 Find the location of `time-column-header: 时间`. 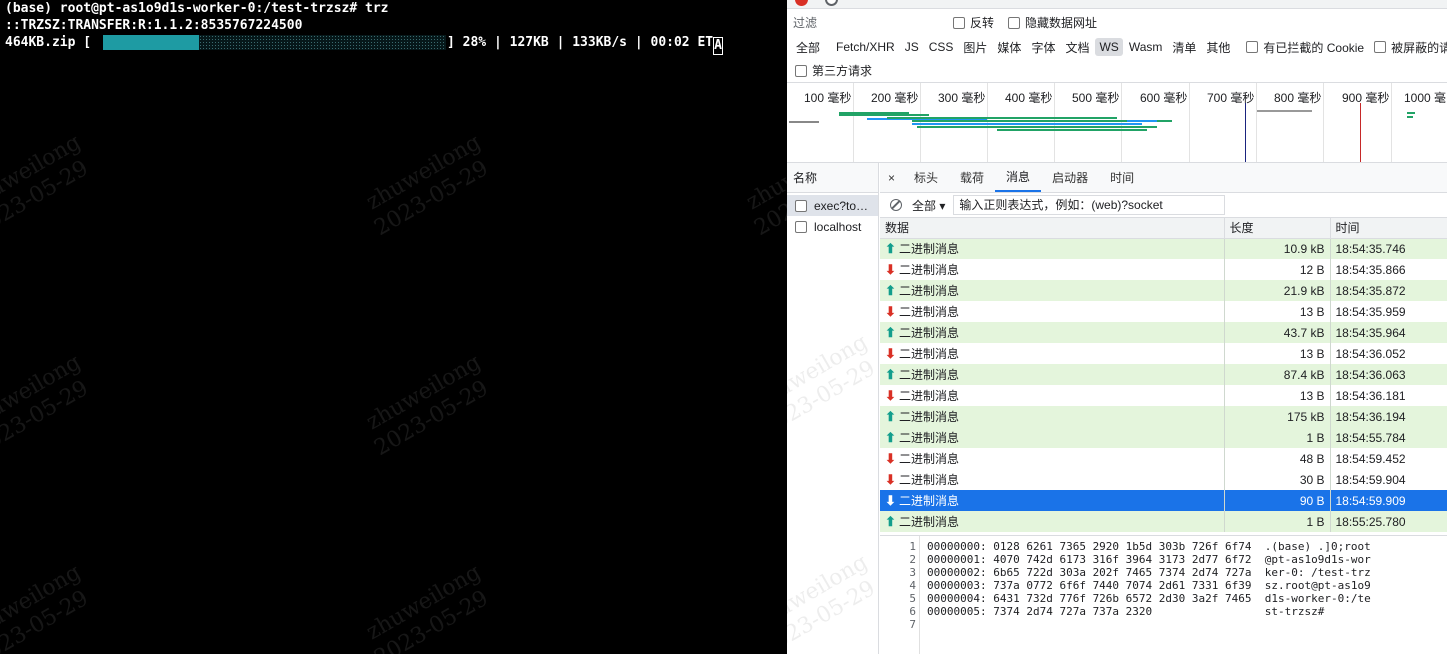

time-column-header: 时间 is located at coordinates (1388, 228).